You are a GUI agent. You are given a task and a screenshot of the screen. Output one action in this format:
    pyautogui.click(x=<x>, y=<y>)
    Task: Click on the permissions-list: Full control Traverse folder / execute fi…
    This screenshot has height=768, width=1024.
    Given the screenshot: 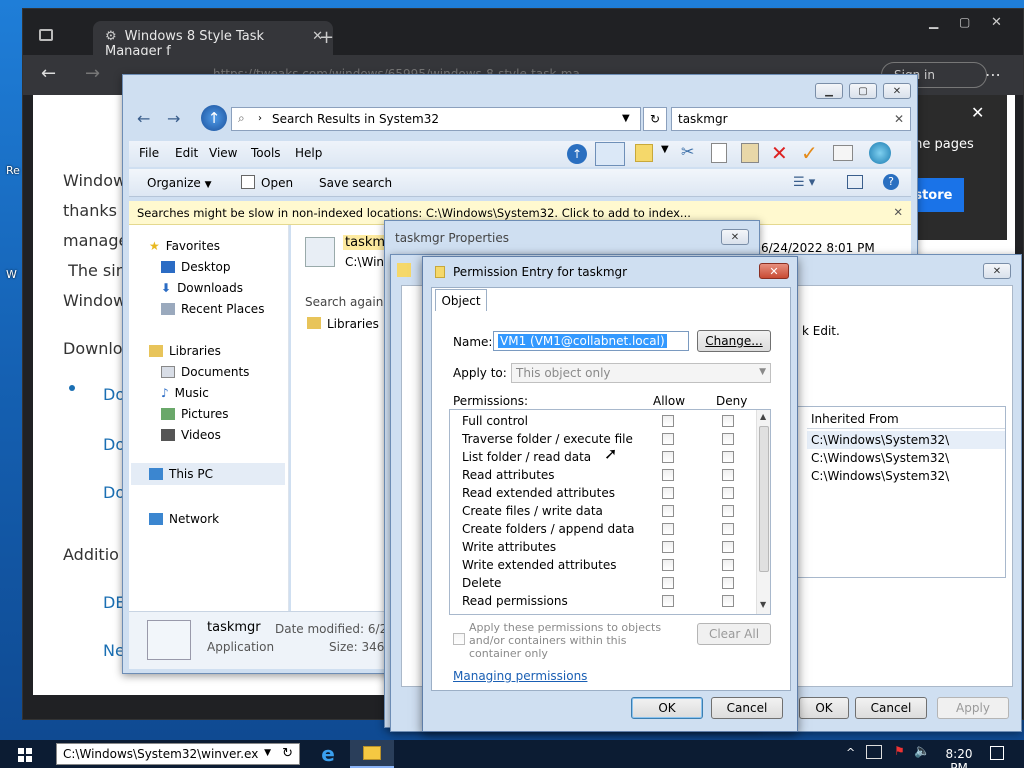 What is the action you would take?
    pyautogui.click(x=610, y=512)
    